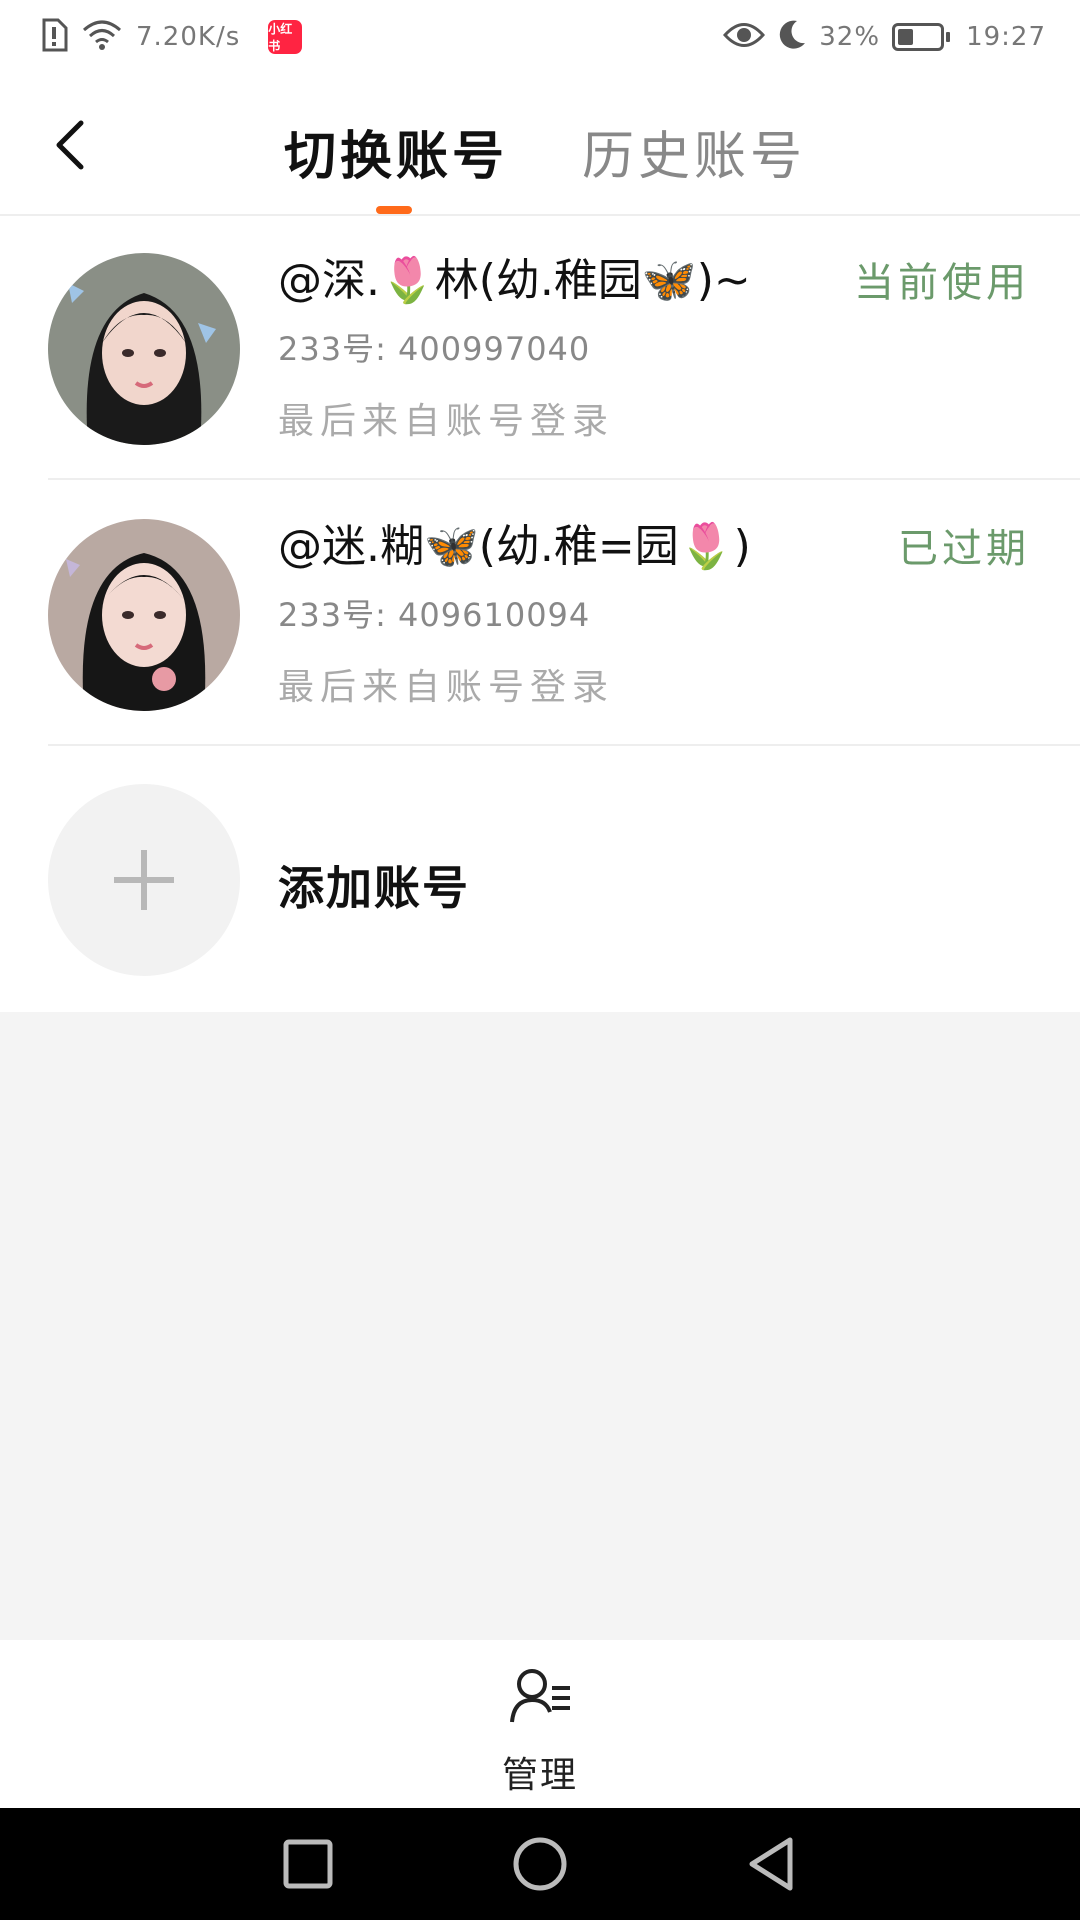 This screenshot has height=1920, width=1080. I want to click on battery-icon, so click(921, 37).